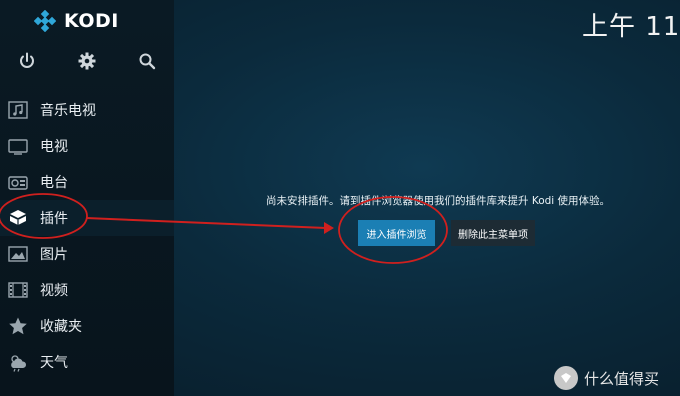 The height and width of the screenshot is (396, 680). What do you see at coordinates (622, 378) in the screenshot?
I see `watermark-text: 什么值得买` at bounding box center [622, 378].